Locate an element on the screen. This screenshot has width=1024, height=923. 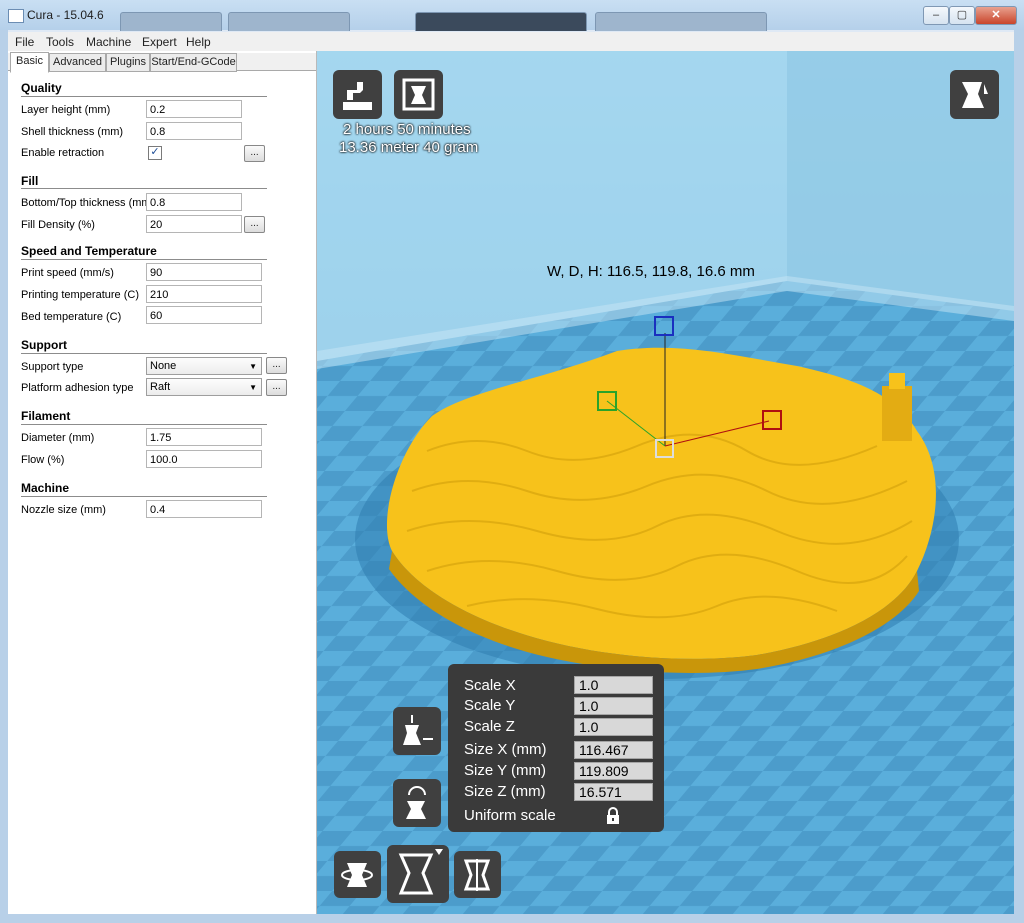
size-z-label: Size Z (mm) is located at coordinates (505, 791).